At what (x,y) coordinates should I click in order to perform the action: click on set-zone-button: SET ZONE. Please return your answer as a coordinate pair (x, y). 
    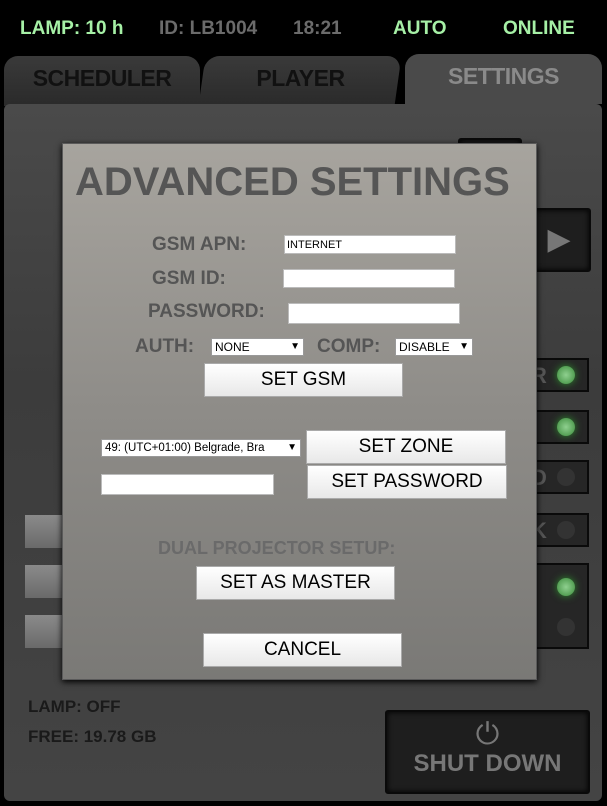
    Looking at the image, I should click on (406, 447).